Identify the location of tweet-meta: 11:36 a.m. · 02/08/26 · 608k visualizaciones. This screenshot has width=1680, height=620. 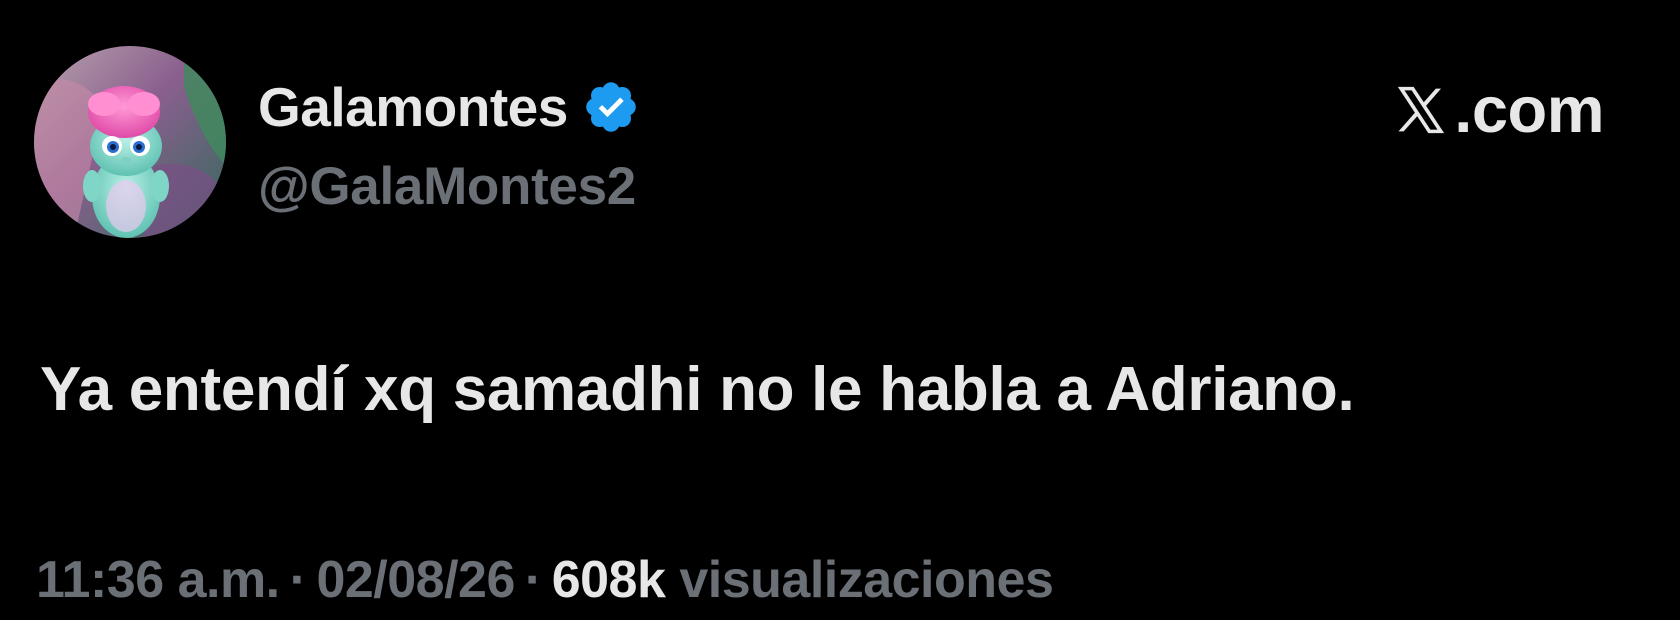
(545, 580).